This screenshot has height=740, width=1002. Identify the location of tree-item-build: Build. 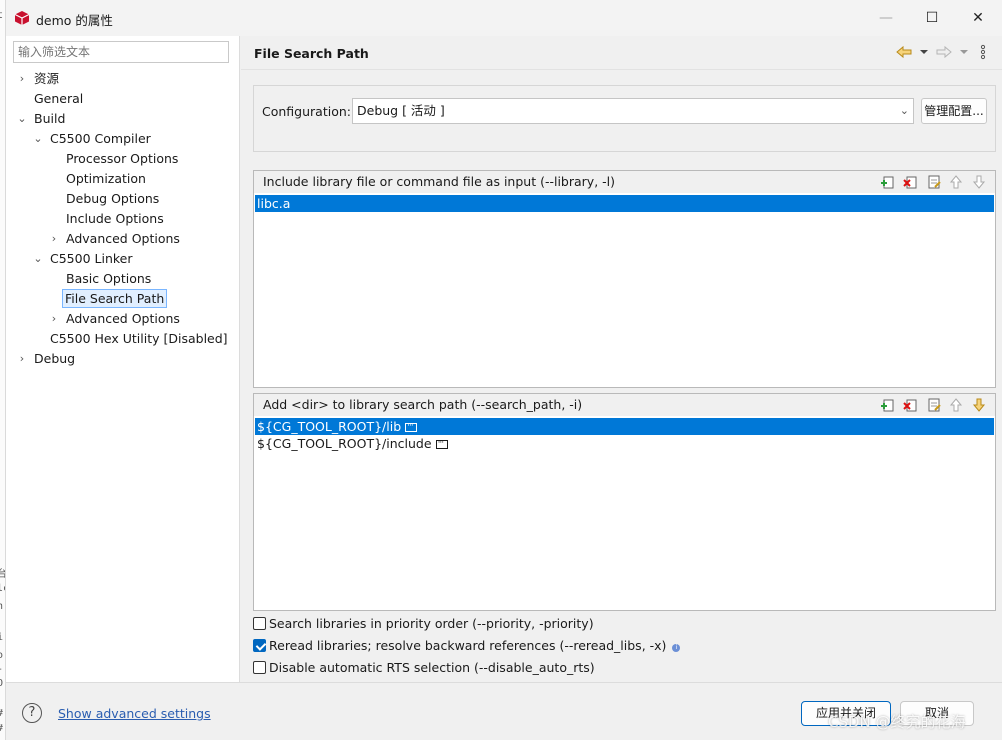
(49, 118).